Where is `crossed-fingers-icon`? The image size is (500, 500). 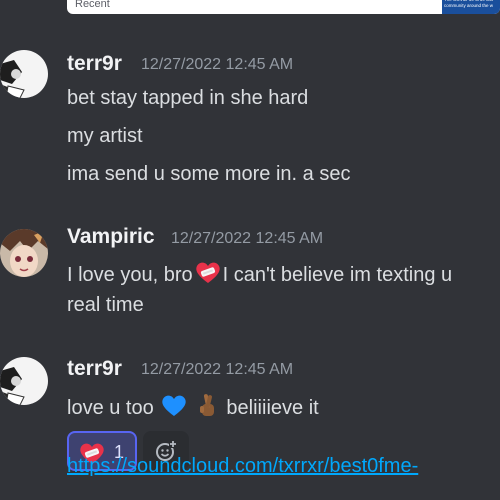
crossed-fingers-icon is located at coordinates (208, 408).